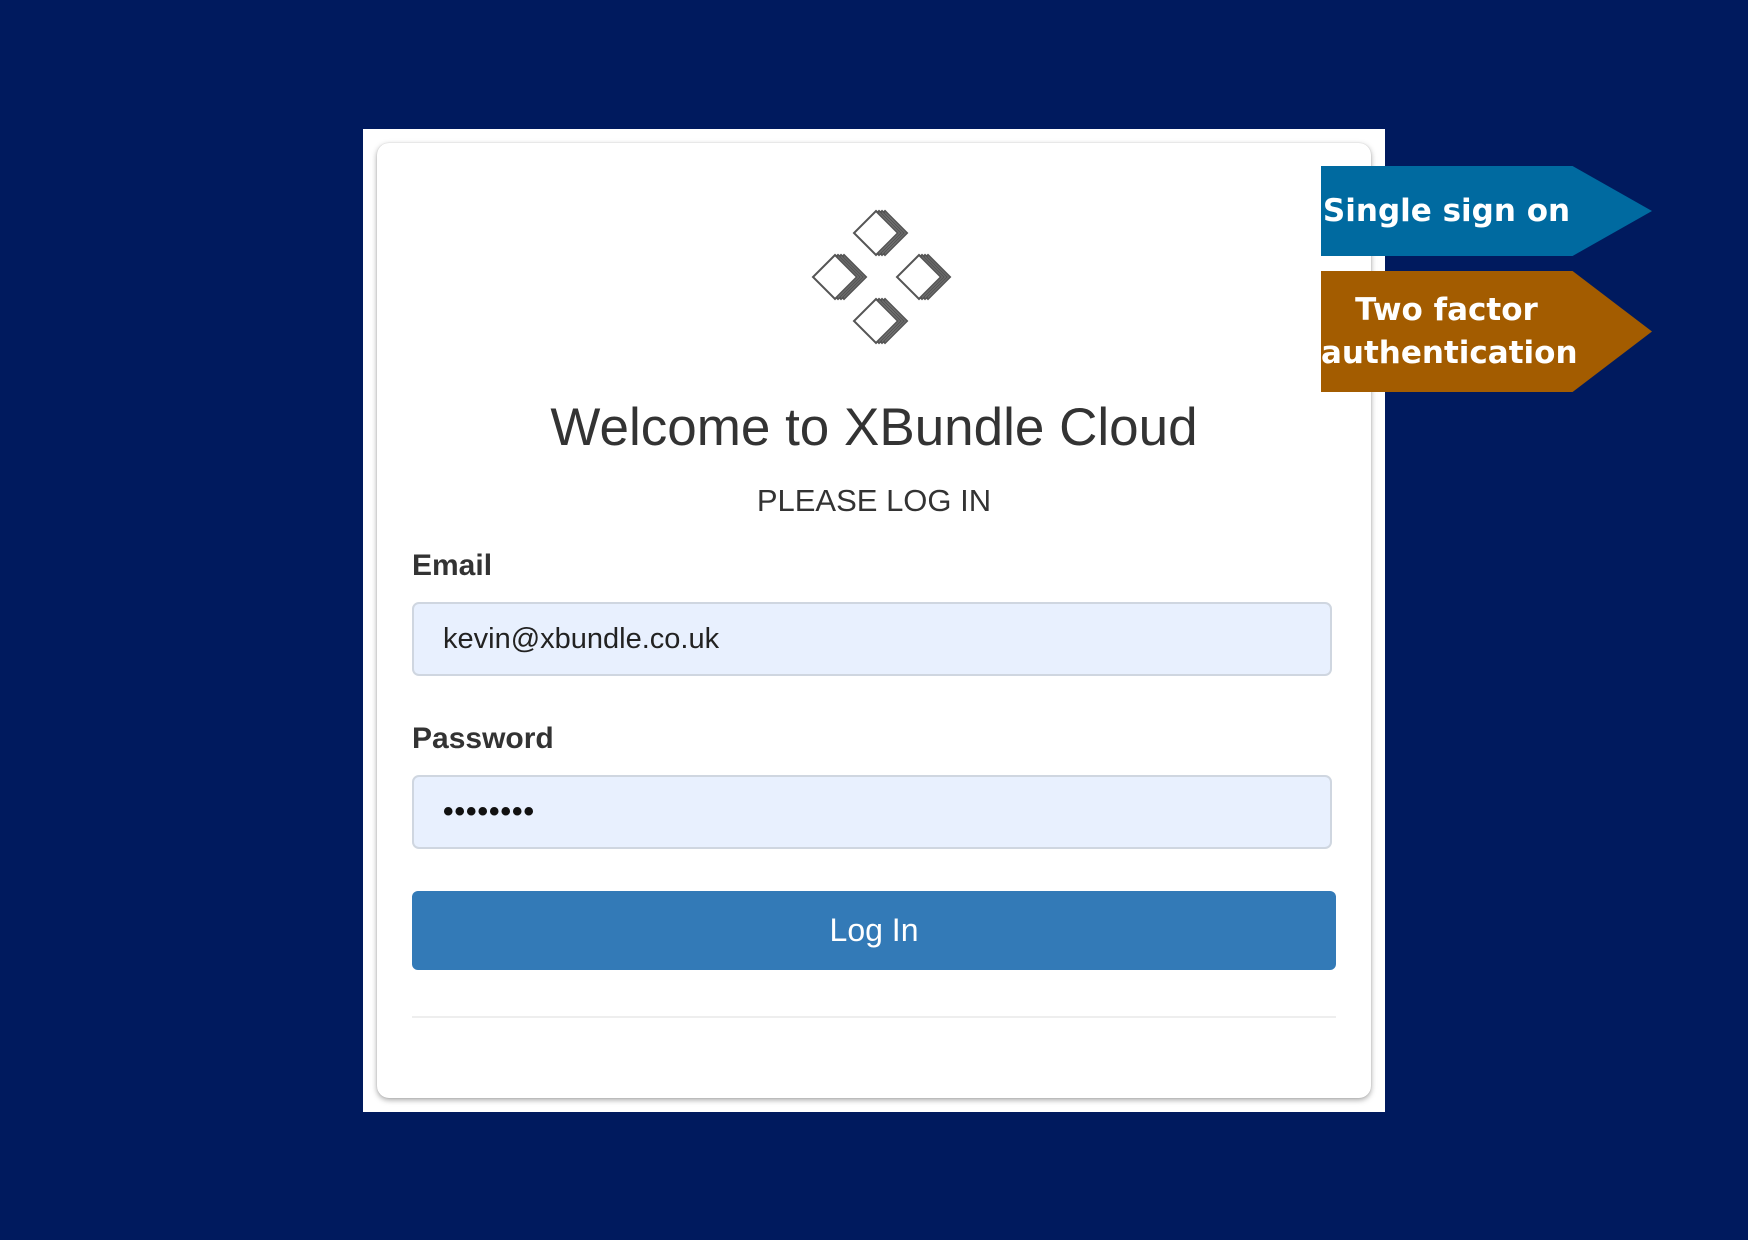  I want to click on email-field: kevin@xbundle.co.uk, so click(872, 639).